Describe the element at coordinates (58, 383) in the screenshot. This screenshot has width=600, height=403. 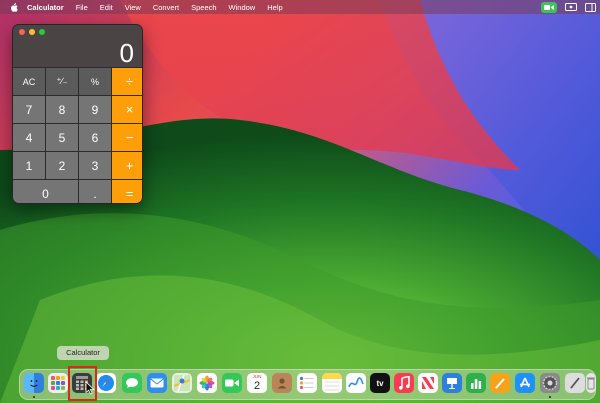
I see `launchpad-icon` at that location.